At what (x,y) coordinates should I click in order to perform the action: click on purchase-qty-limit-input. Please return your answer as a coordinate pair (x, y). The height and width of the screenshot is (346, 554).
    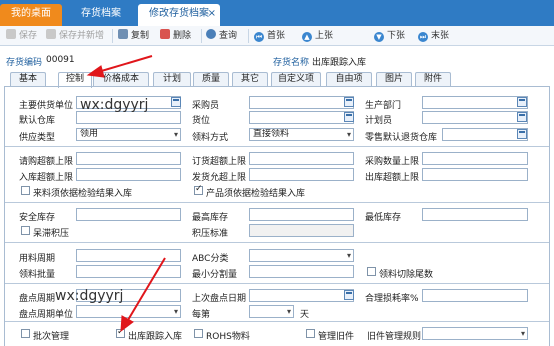
    Looking at the image, I should click on (475, 158).